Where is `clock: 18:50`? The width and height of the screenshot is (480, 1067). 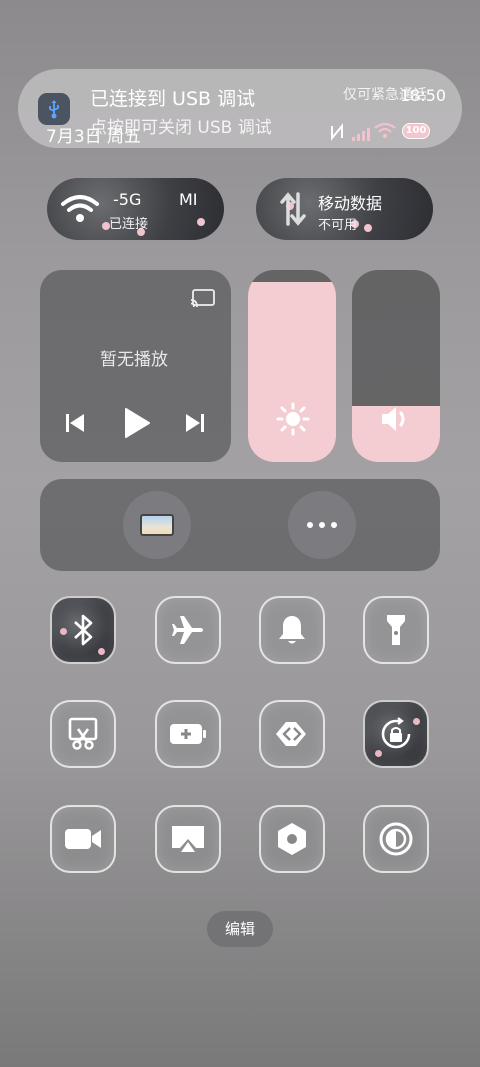 clock: 18:50 is located at coordinates (423, 95).